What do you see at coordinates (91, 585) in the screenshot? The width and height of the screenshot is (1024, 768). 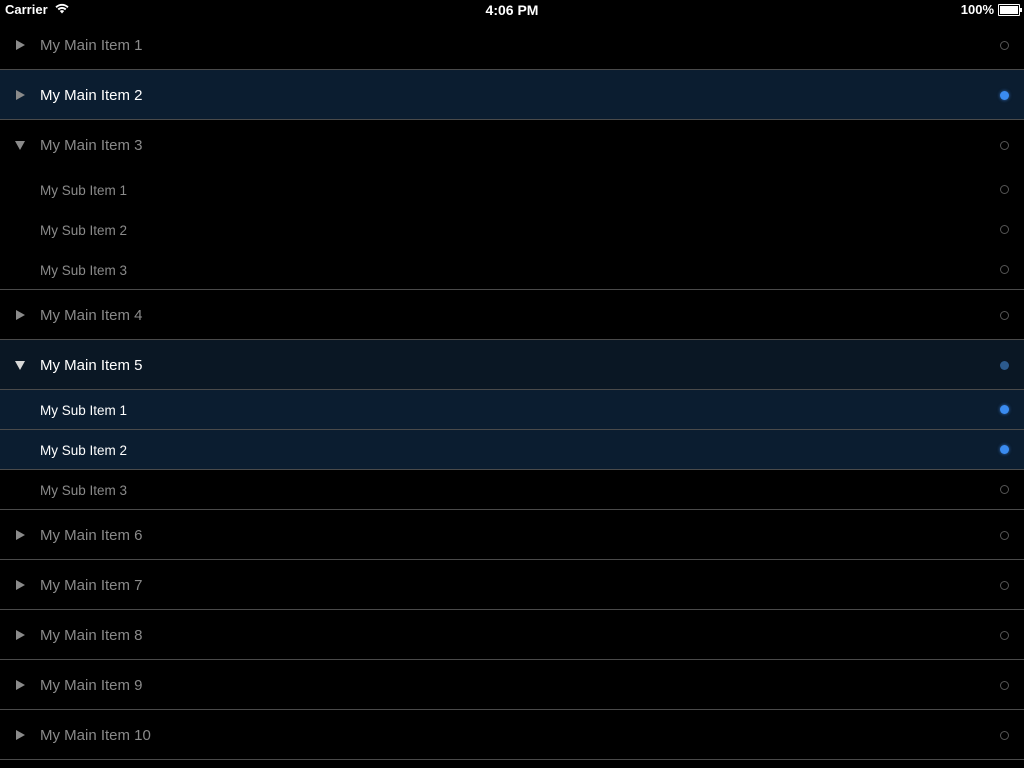 I see `tree-main-item-label: My Main Item 7` at bounding box center [91, 585].